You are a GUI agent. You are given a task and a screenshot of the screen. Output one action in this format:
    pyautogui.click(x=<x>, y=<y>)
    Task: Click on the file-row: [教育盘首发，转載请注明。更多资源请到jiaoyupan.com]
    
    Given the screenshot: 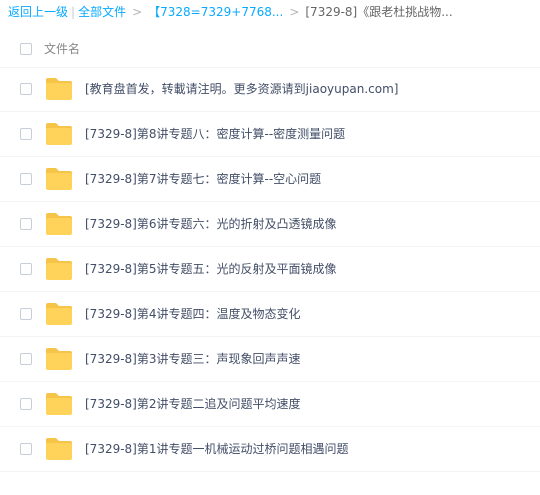 What is the action you would take?
    pyautogui.click(x=270, y=89)
    